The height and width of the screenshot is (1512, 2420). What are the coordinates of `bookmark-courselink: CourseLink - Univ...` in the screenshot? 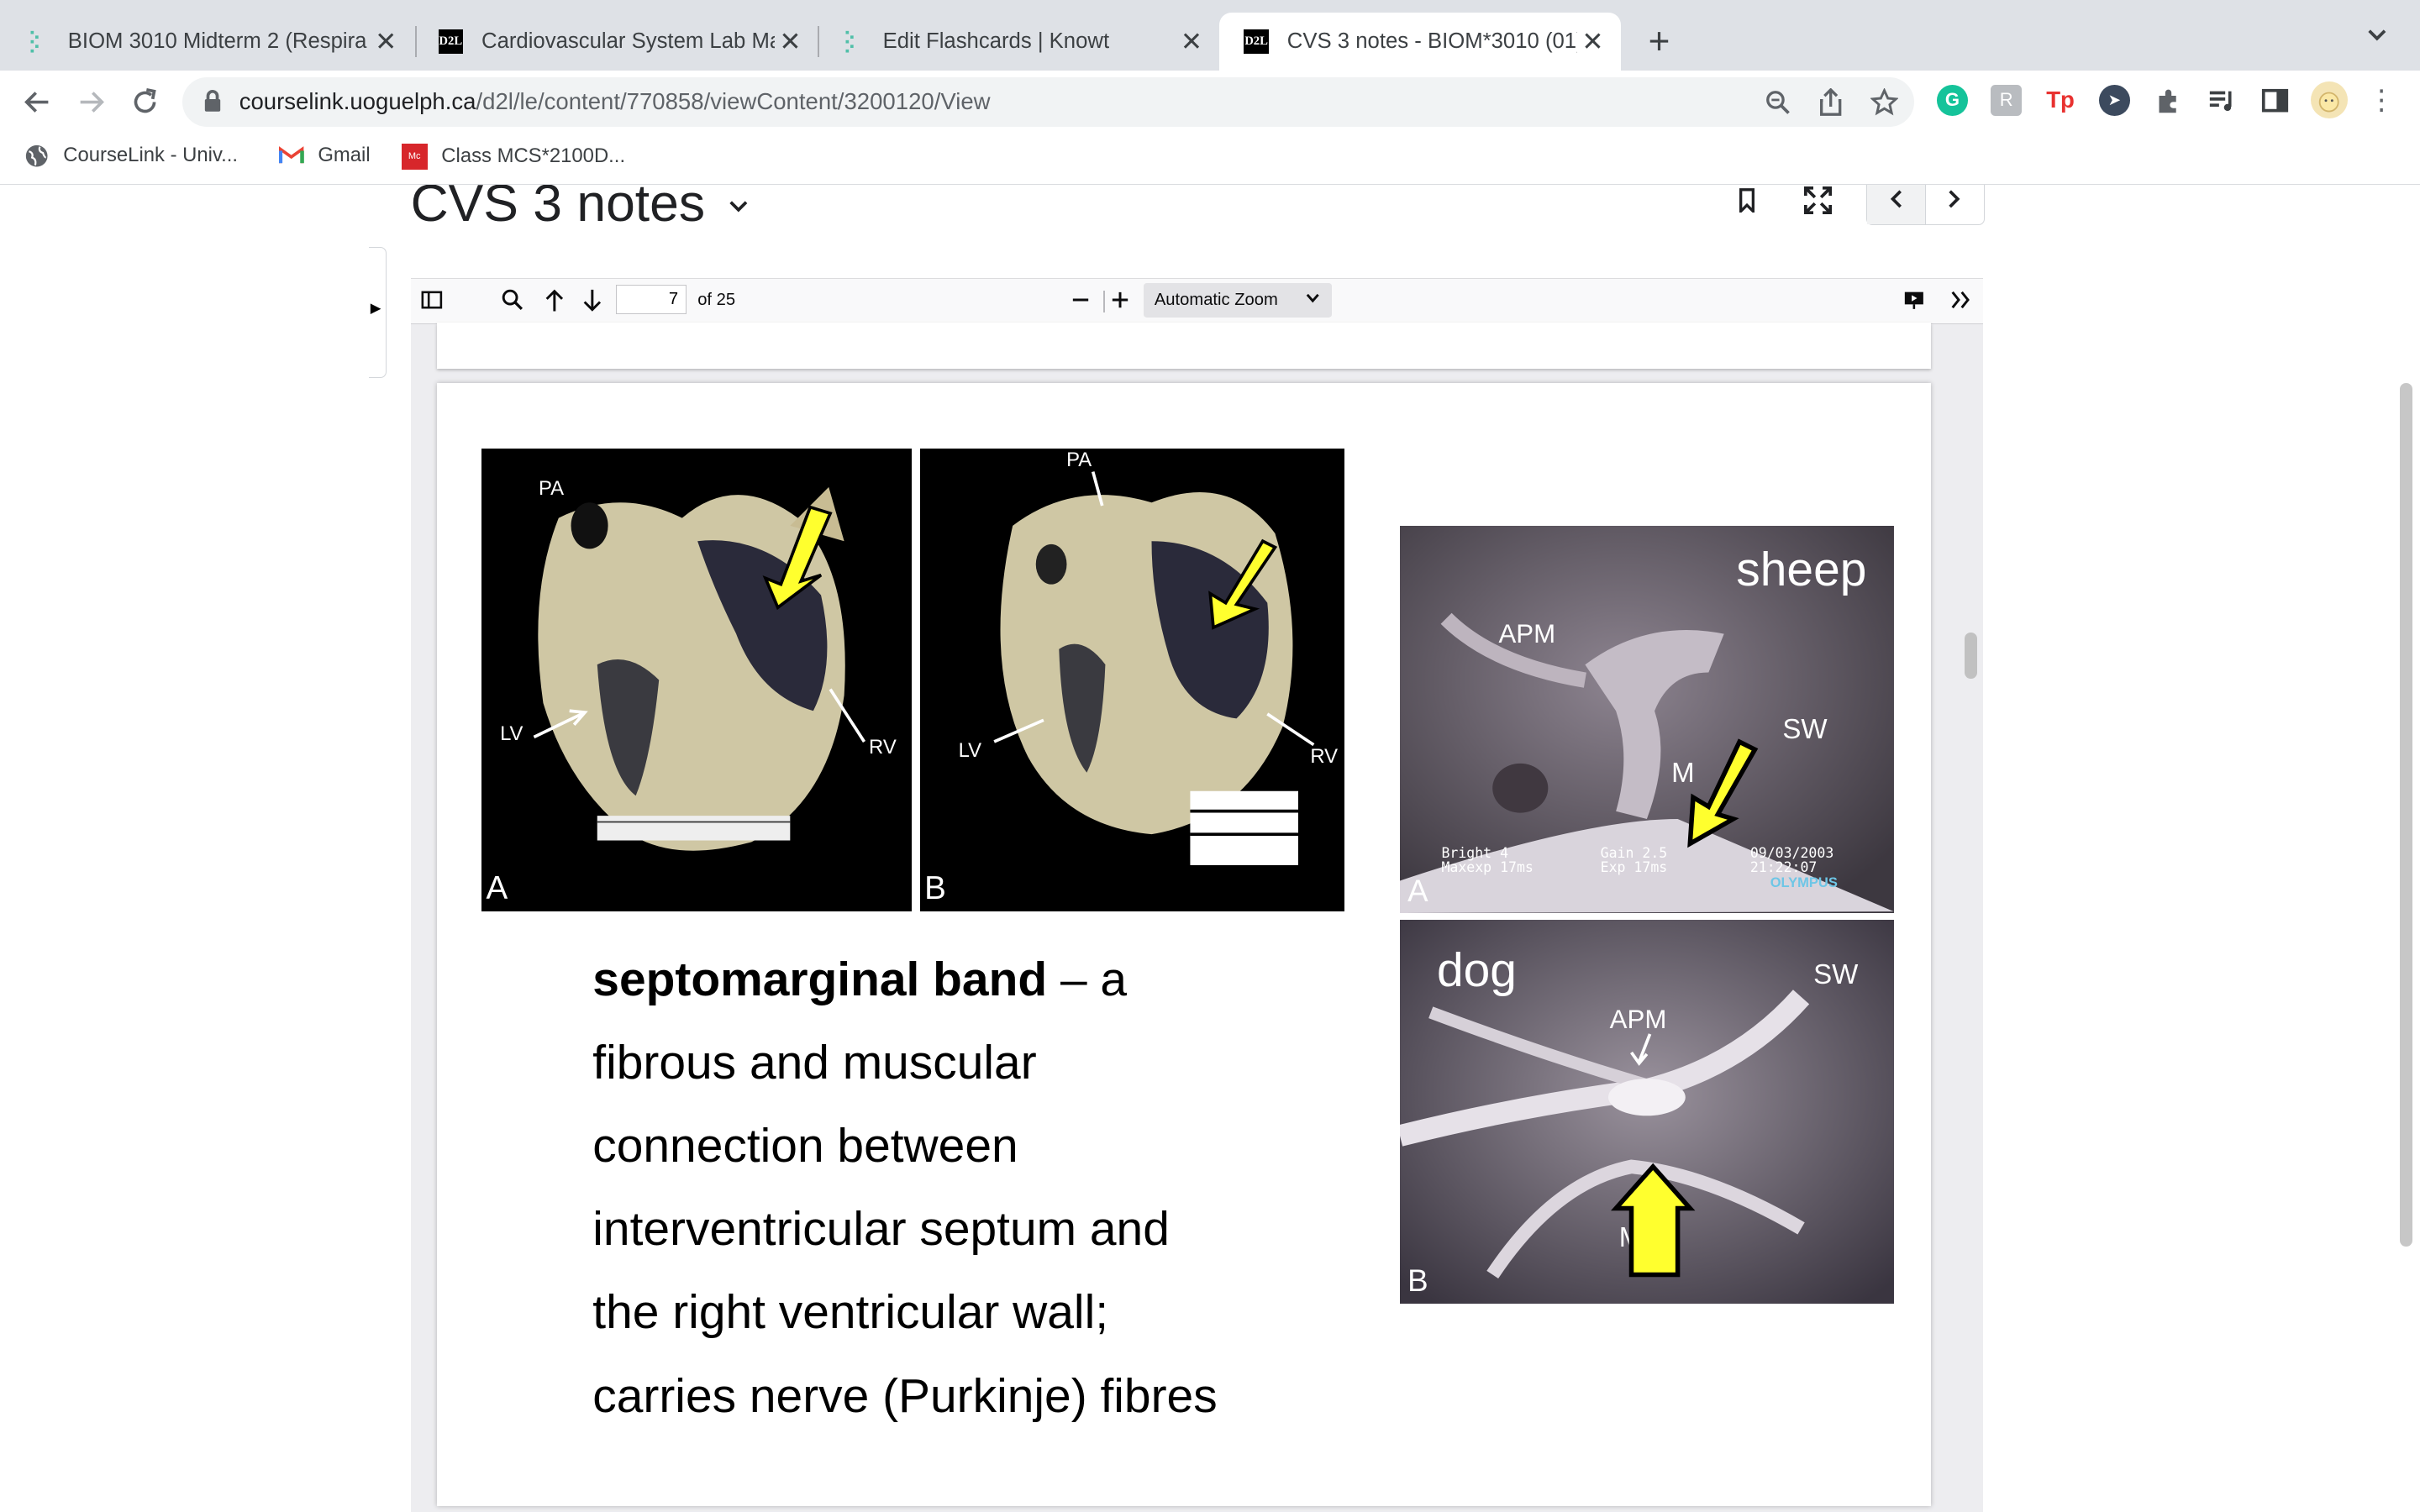 It's located at (131, 156).